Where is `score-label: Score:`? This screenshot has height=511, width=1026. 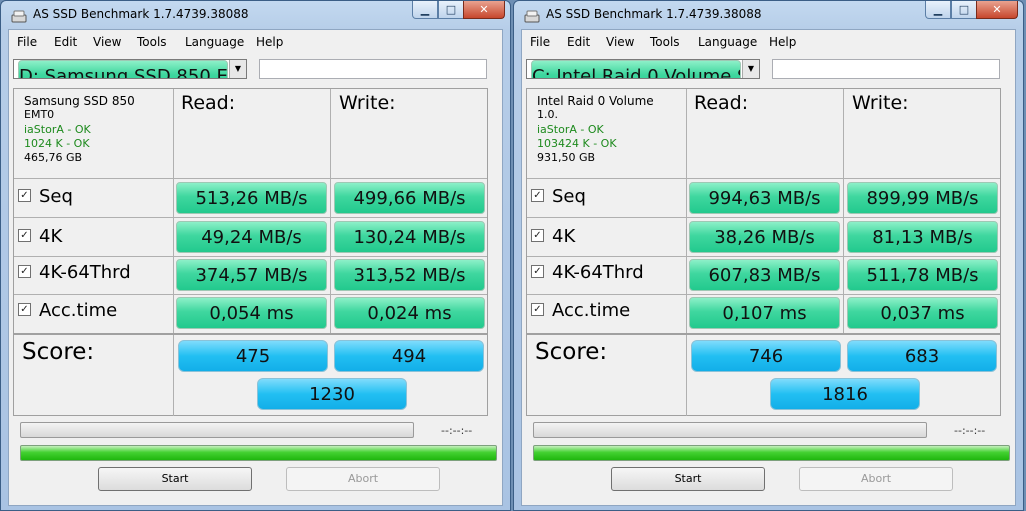 score-label: Score: is located at coordinates (58, 352).